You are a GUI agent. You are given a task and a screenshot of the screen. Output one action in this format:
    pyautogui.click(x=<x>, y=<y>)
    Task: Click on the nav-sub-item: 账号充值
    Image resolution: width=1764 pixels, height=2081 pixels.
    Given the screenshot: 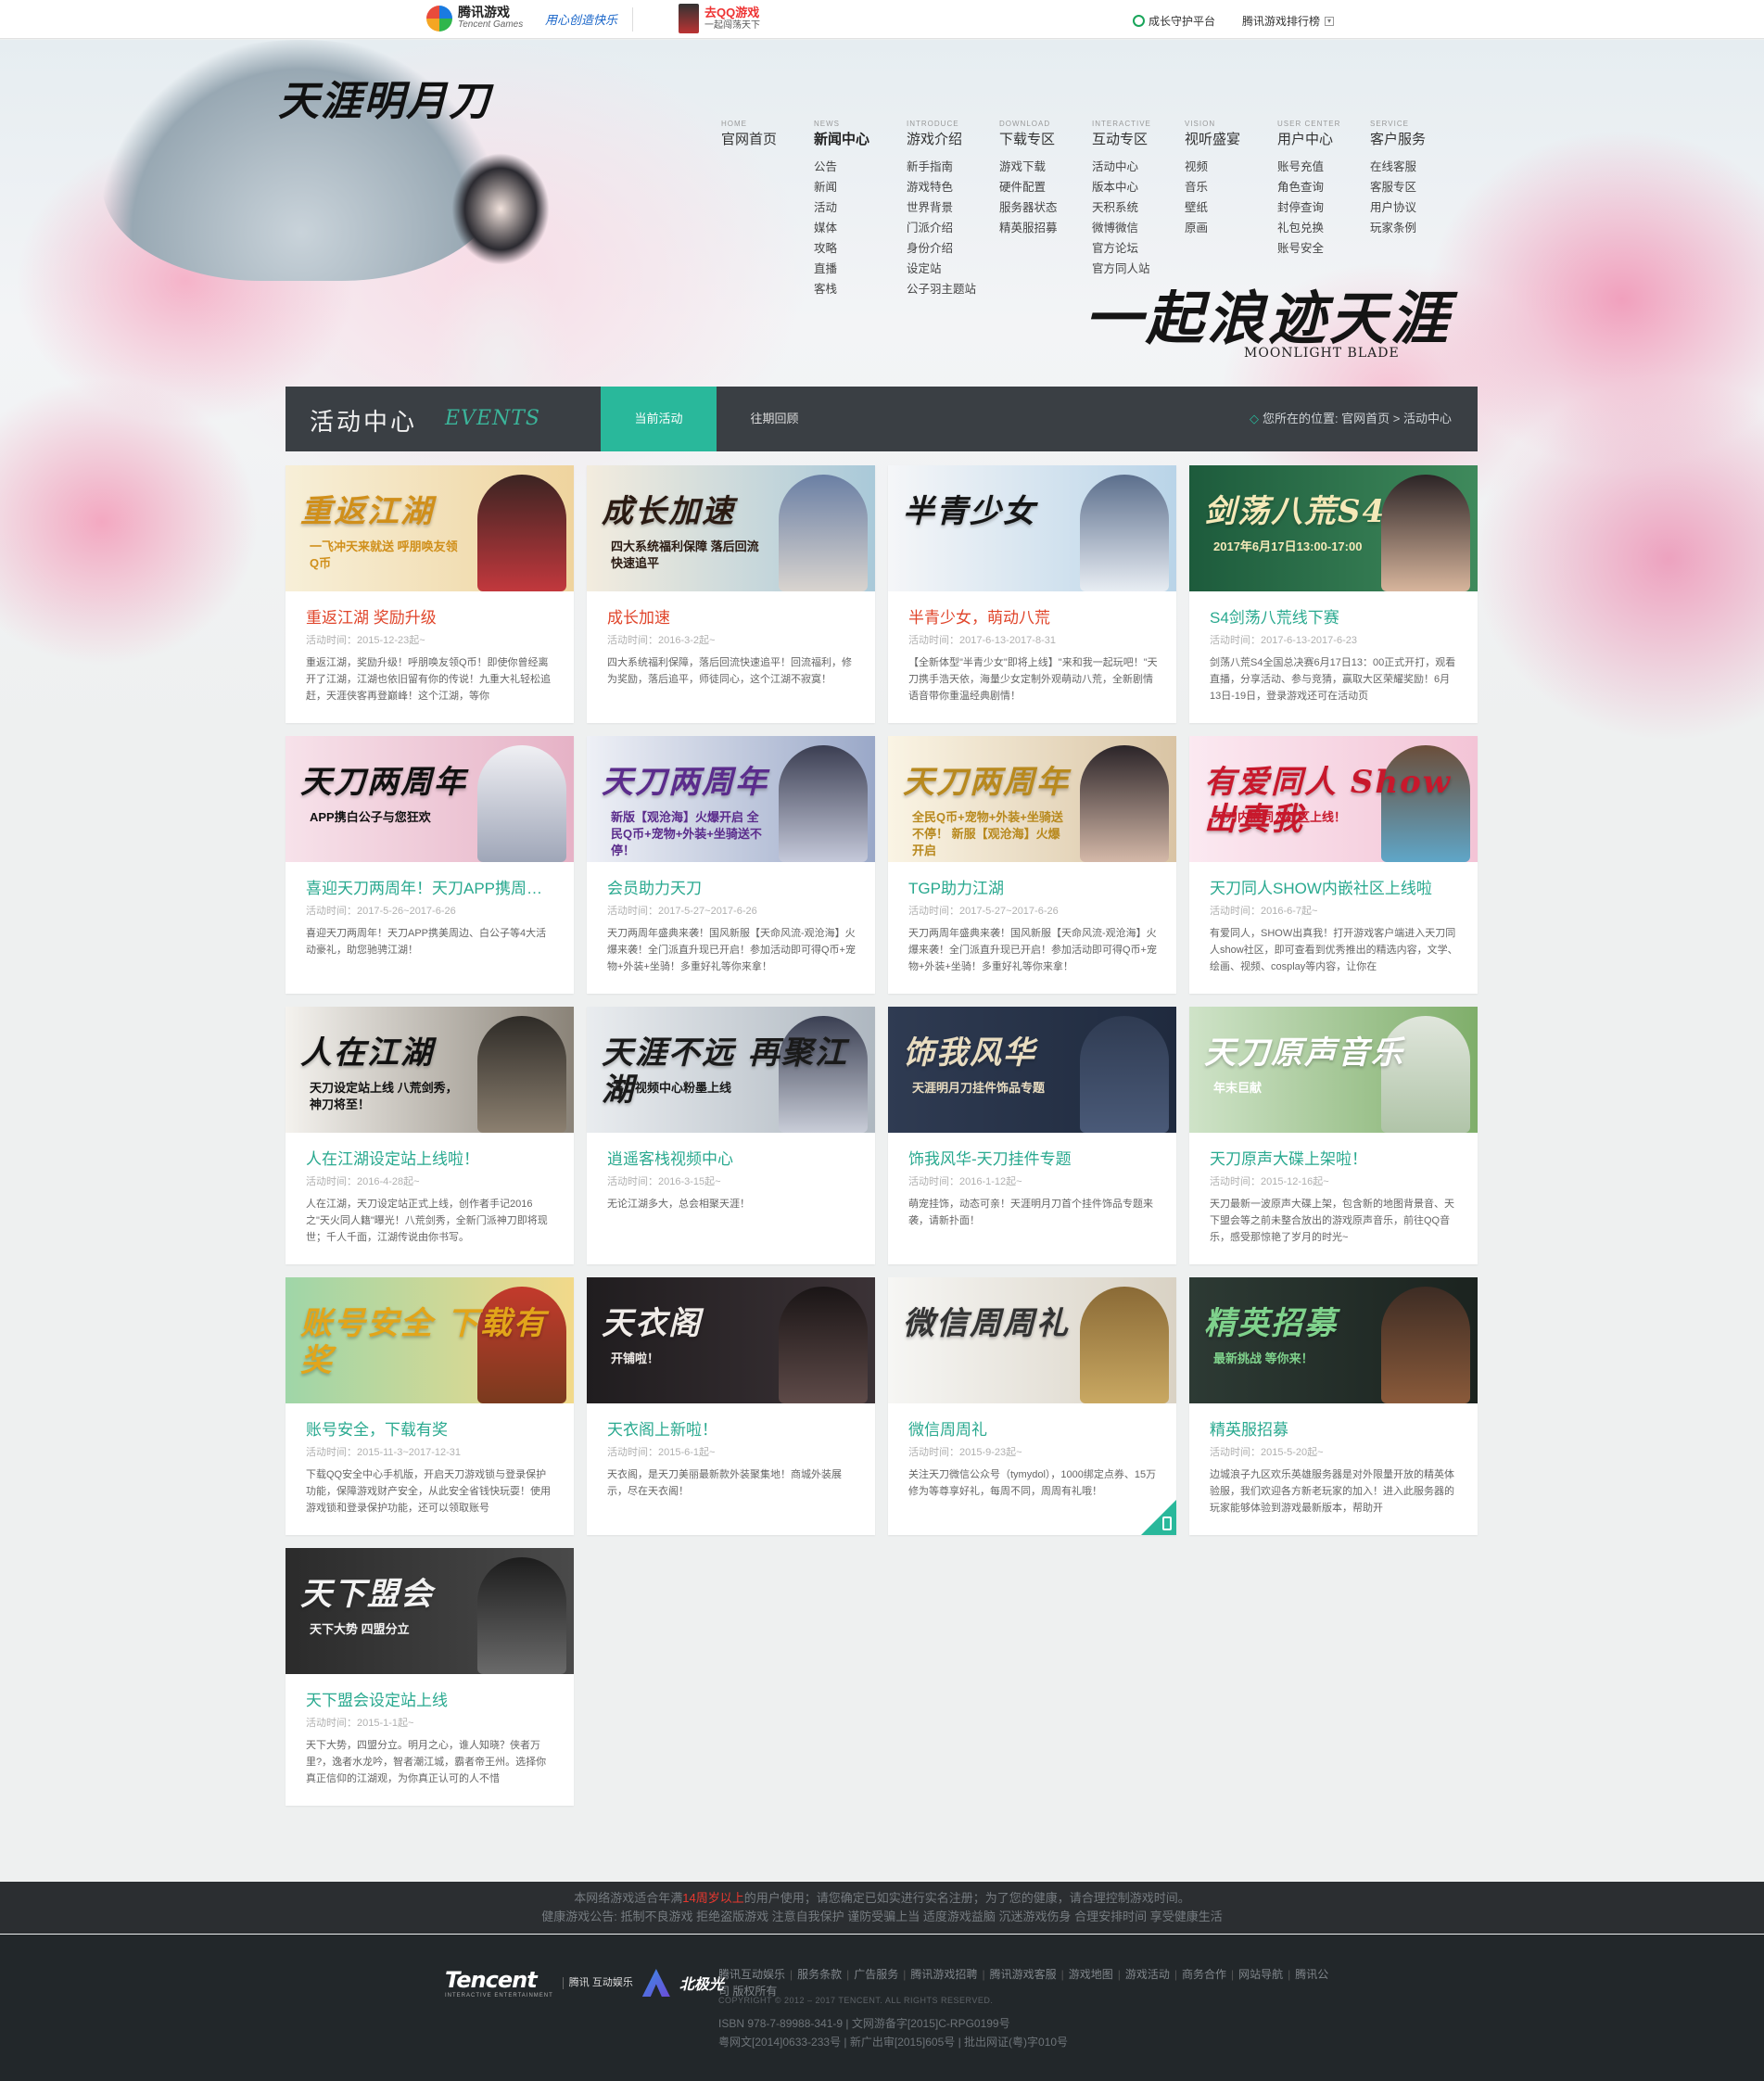 What is the action you would take?
    pyautogui.click(x=1323, y=167)
    